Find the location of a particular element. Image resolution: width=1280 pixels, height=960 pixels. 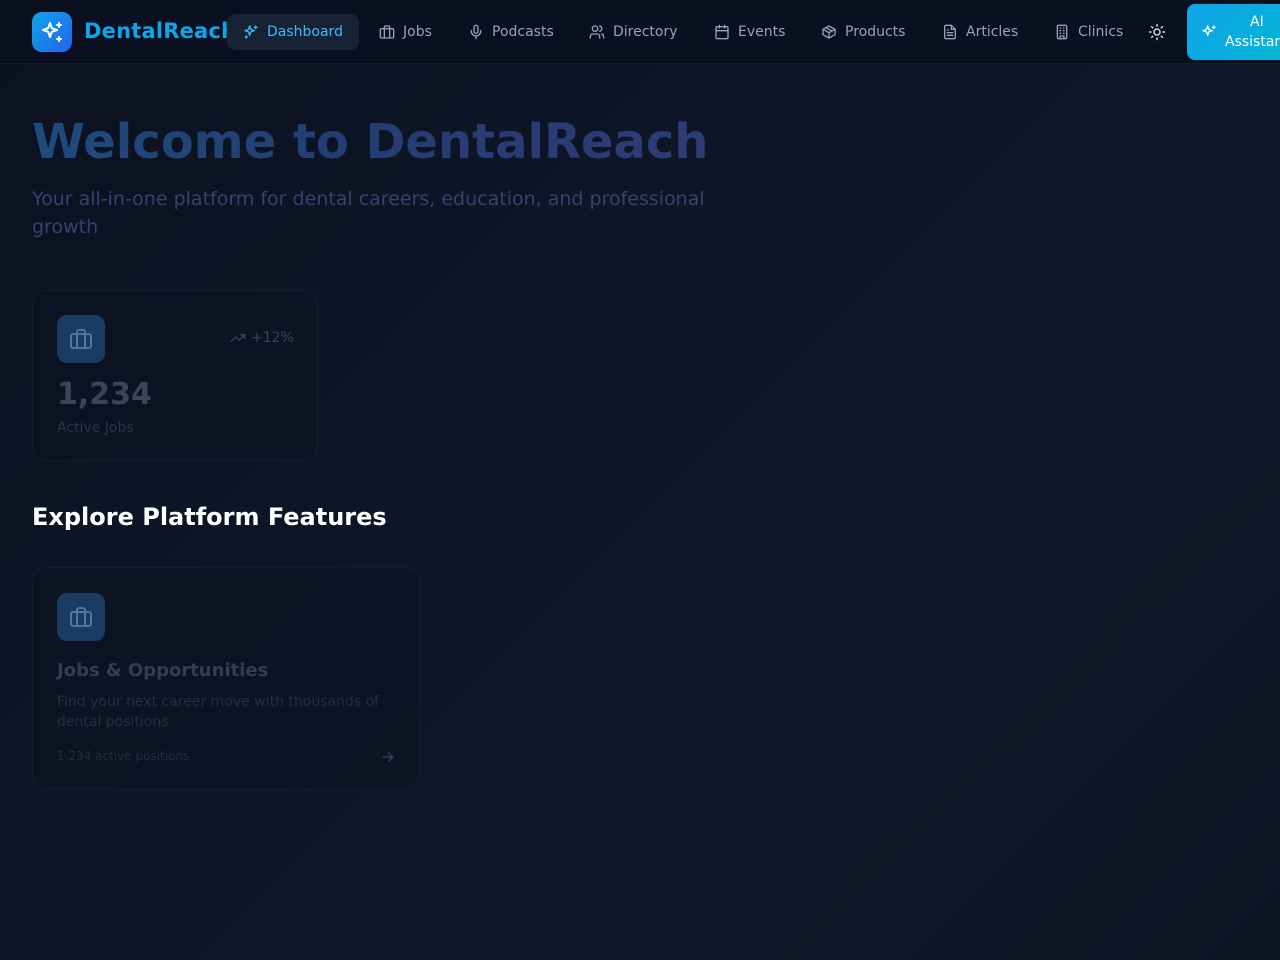

trending-up-icon is located at coordinates (238, 338).